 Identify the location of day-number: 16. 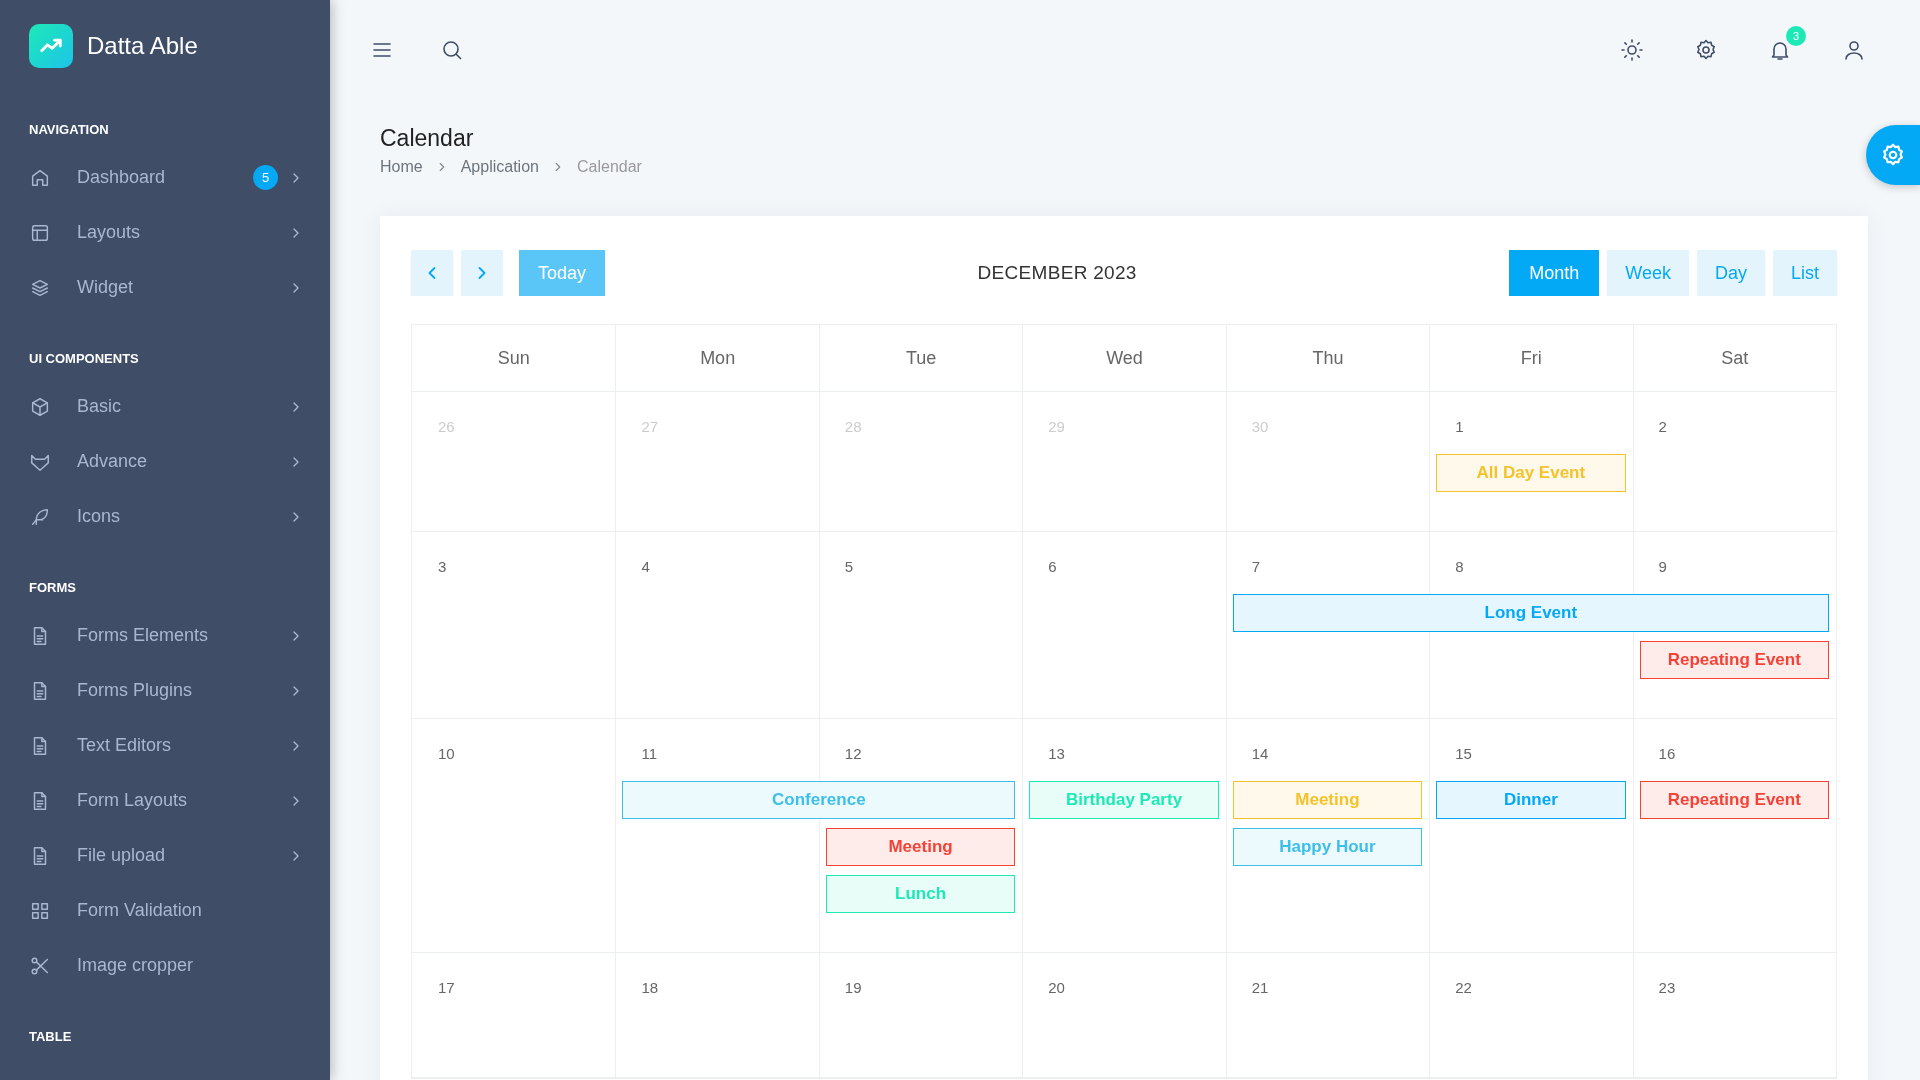
(1667, 754).